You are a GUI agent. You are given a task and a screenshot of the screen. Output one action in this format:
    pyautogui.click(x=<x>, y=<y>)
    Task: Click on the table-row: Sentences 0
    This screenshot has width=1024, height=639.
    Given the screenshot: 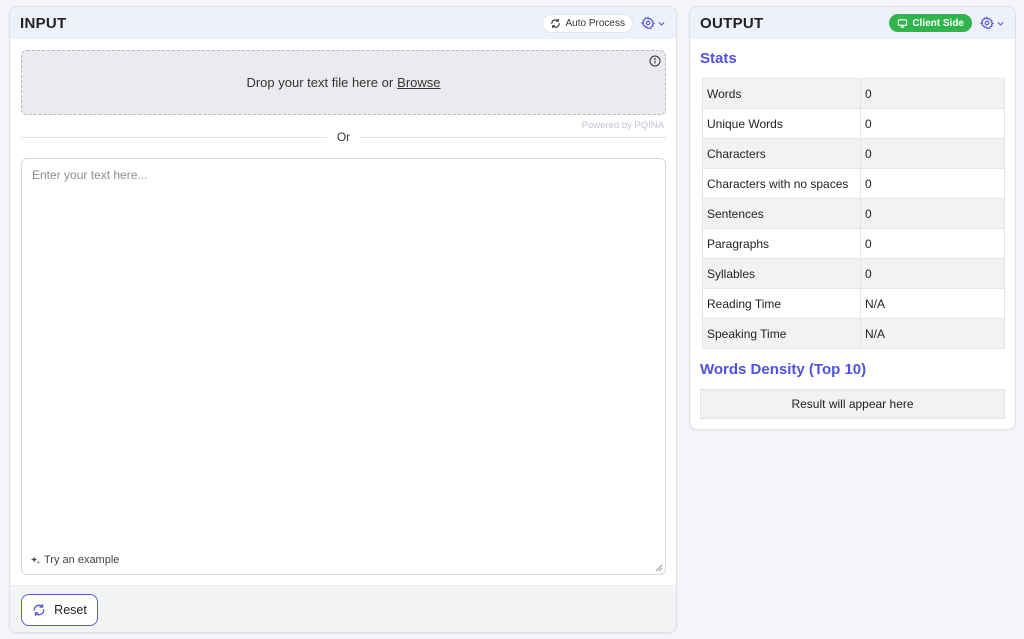 What is the action you would take?
    pyautogui.click(x=853, y=213)
    